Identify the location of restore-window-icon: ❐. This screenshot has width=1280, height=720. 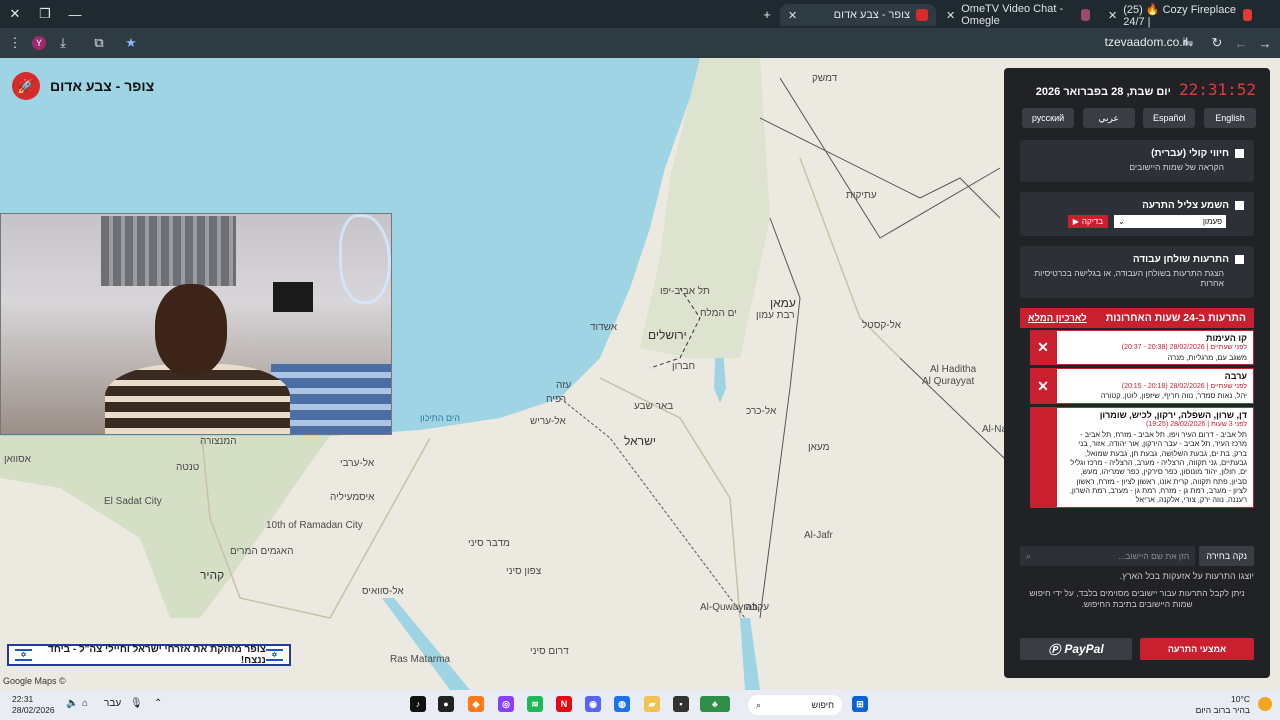
(45, 14).